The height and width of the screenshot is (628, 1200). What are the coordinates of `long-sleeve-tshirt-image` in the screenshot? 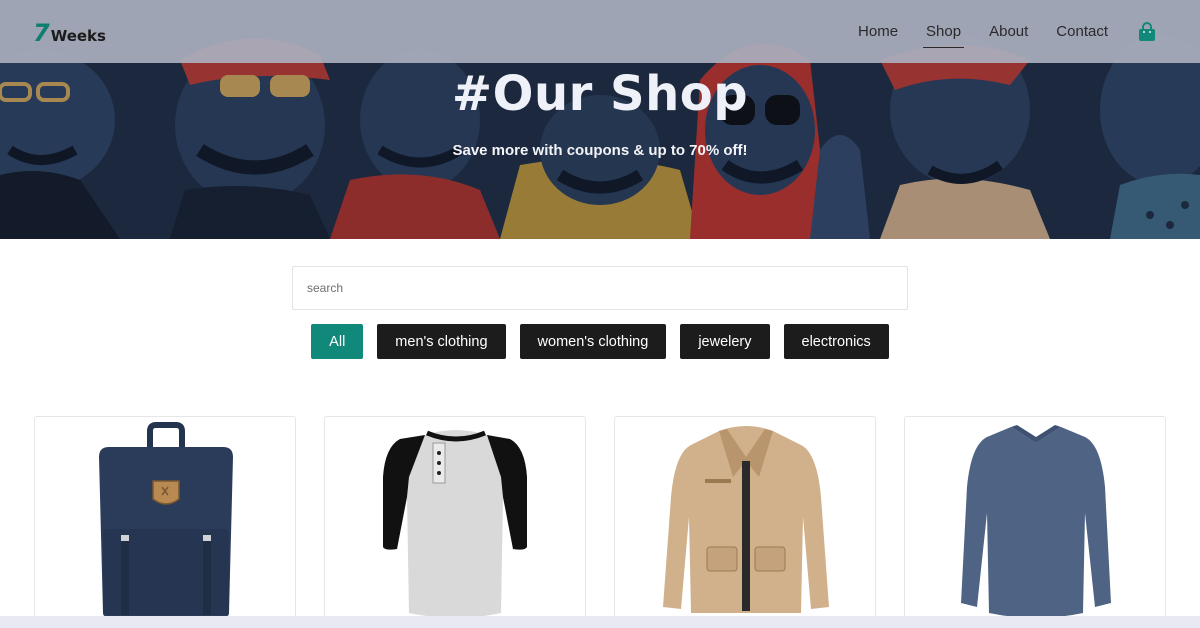 It's located at (1036, 521).